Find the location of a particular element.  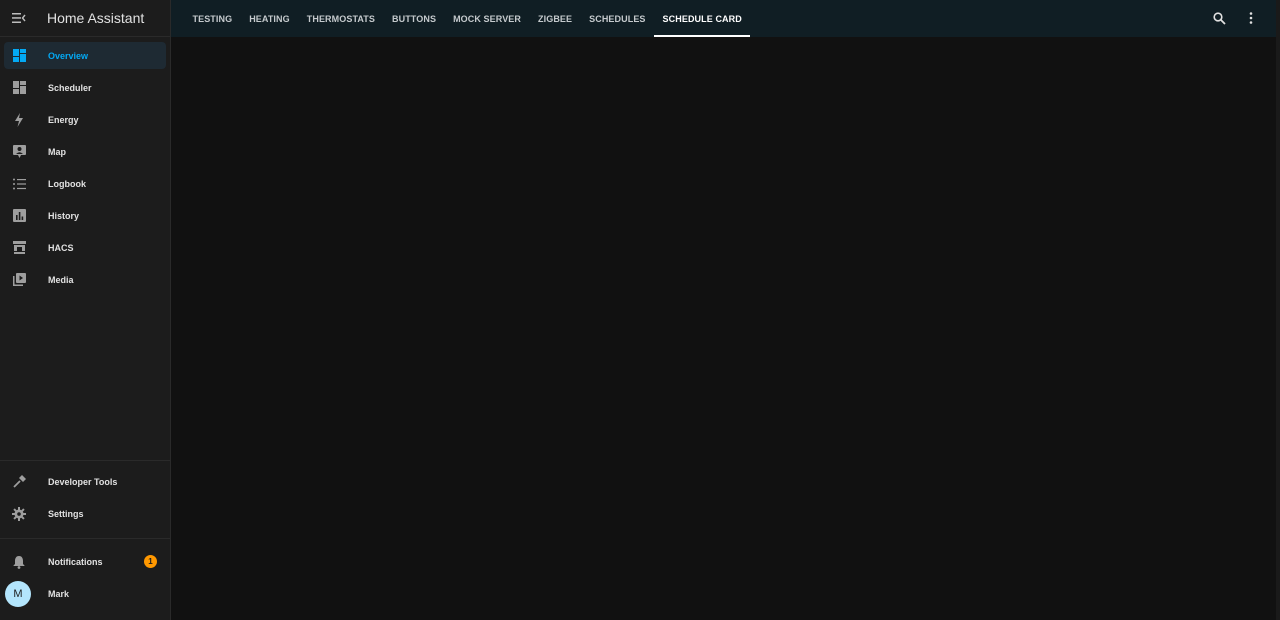

sidebar-item-label: Developer Tools is located at coordinates (83, 481).